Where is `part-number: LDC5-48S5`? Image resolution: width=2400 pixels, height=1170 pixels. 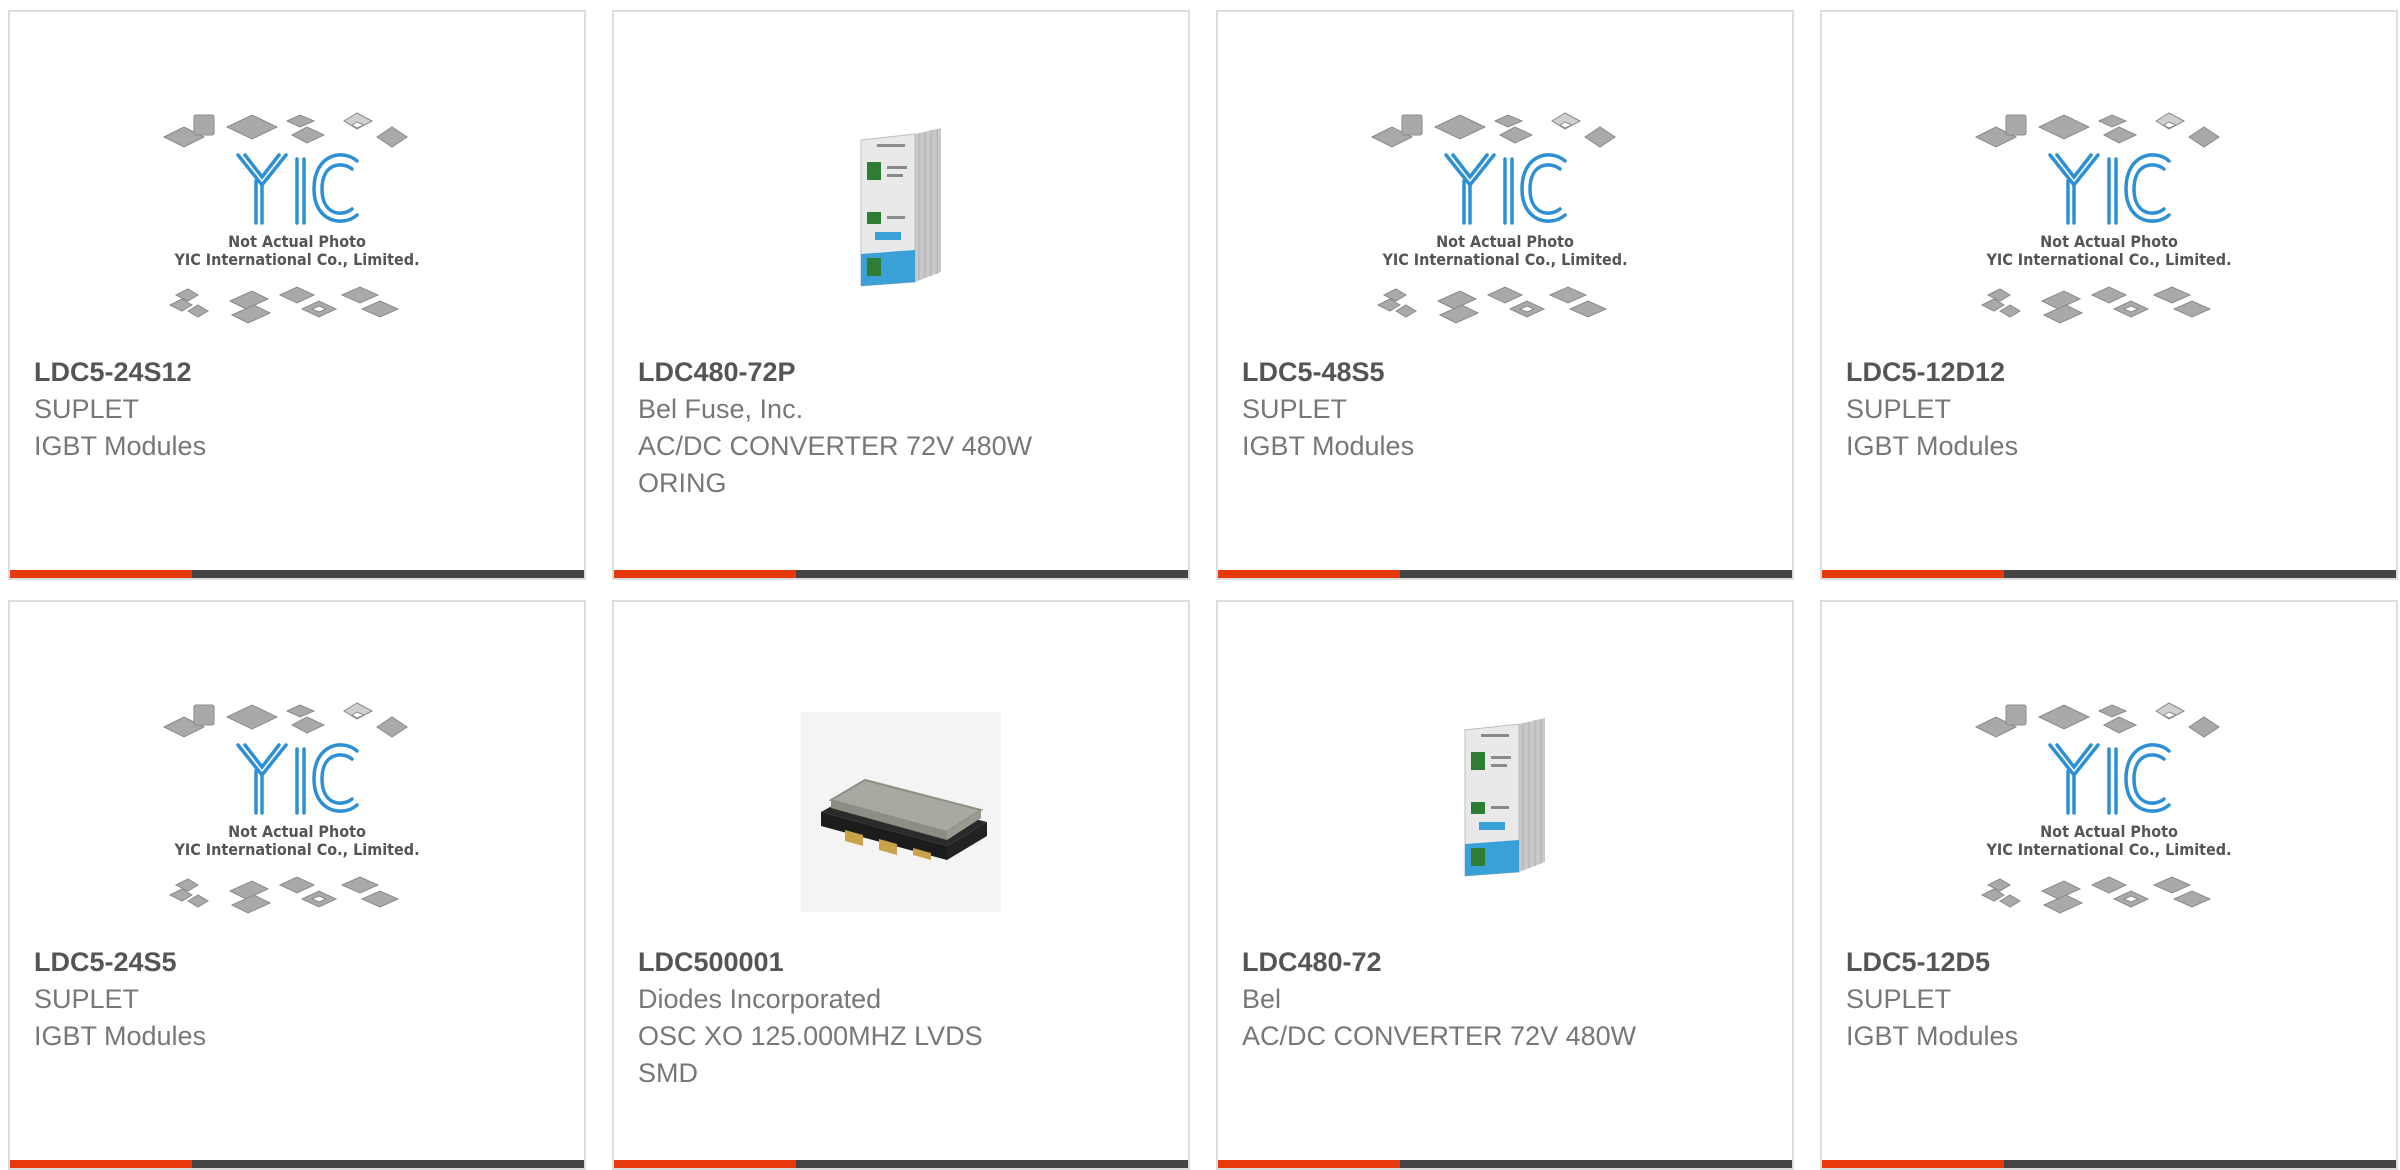 part-number: LDC5-48S5 is located at coordinates (1505, 372).